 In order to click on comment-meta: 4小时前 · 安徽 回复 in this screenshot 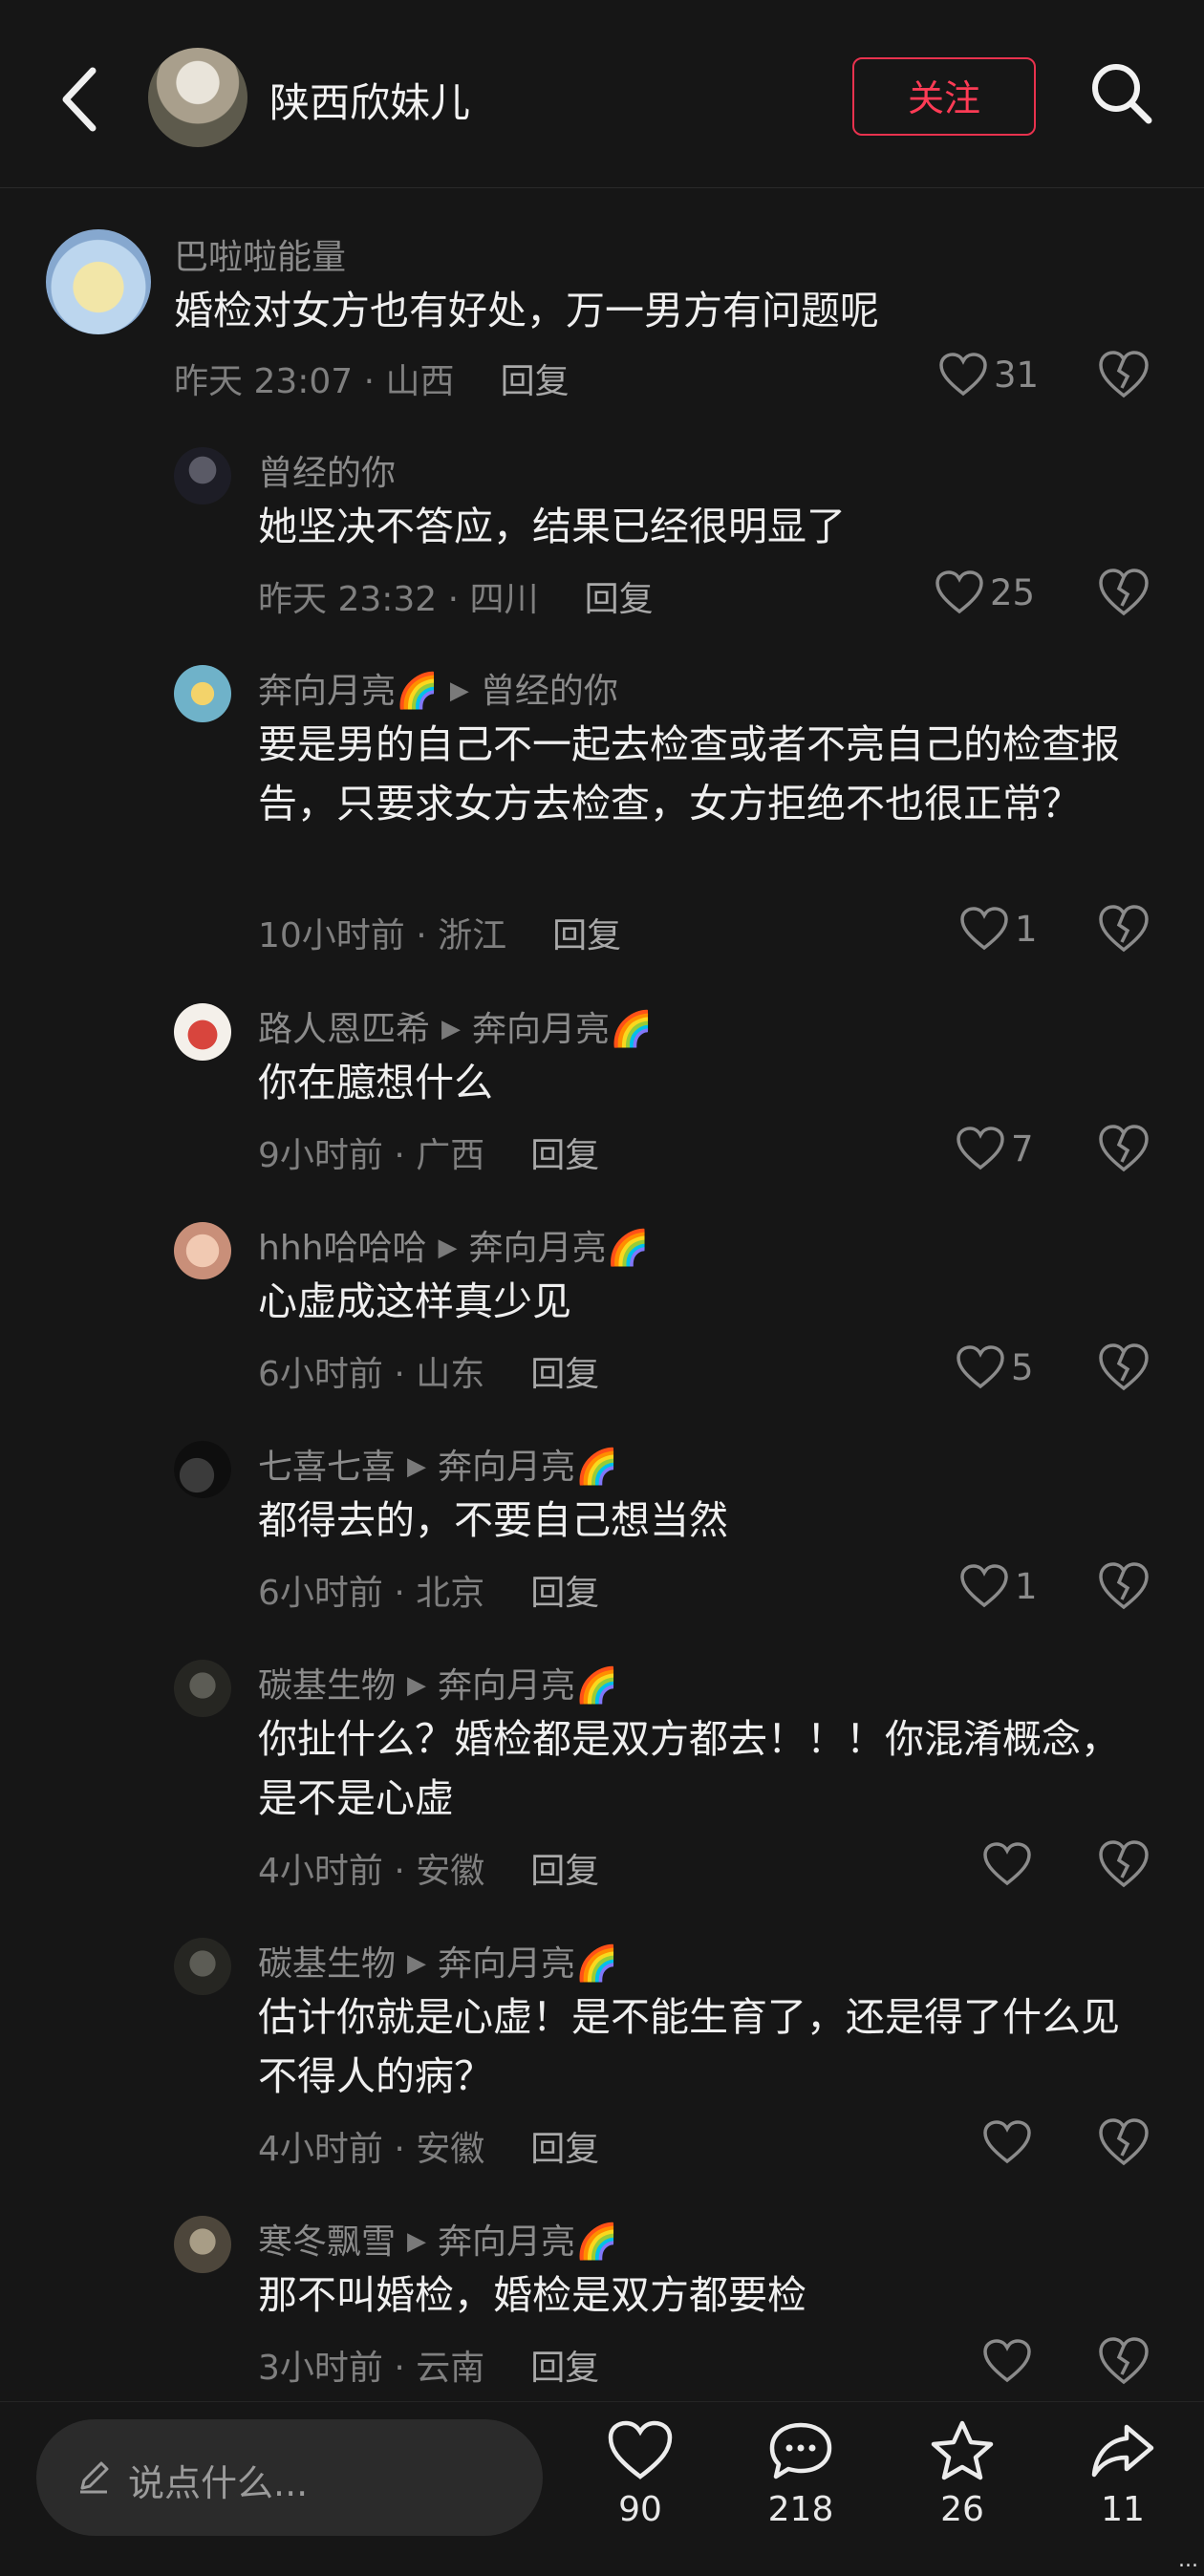, I will do `click(429, 2149)`.